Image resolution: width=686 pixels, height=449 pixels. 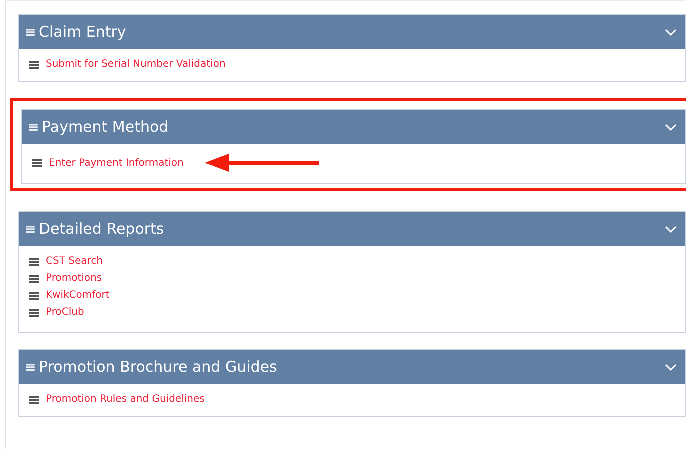 I want to click on panel-header: Promotion Brochure and Guides, so click(x=352, y=367).